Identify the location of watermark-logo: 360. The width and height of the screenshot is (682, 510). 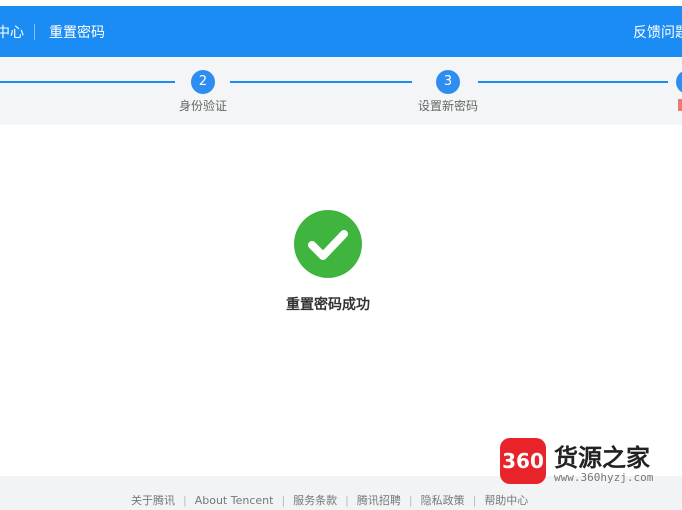
(523, 461).